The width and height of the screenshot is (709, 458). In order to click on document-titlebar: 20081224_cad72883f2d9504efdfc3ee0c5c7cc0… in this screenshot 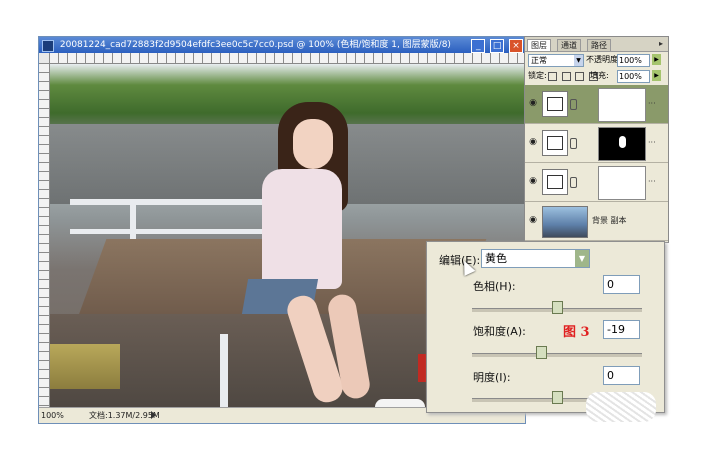, I will do `click(282, 45)`.